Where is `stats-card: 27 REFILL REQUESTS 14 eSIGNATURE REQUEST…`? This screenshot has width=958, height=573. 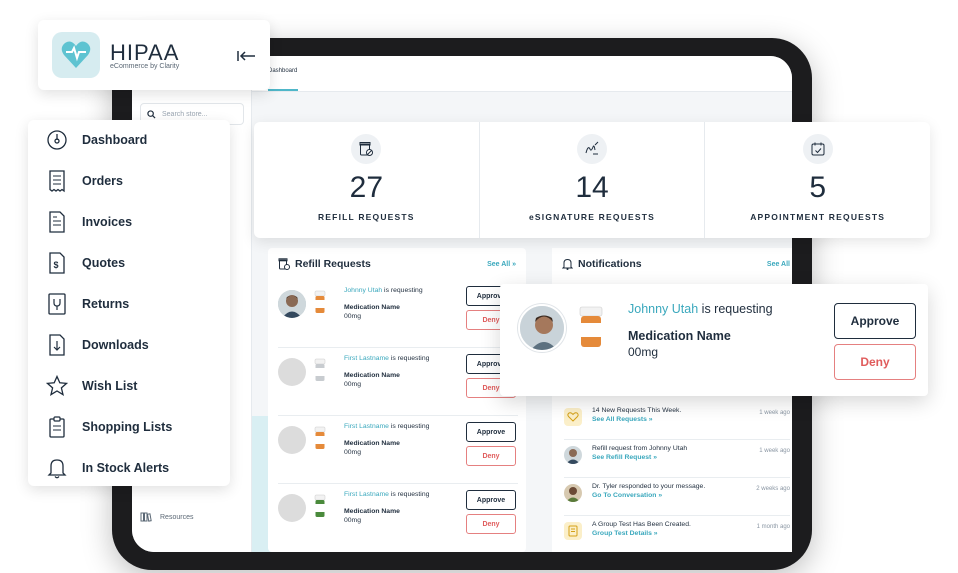 stats-card: 27 REFILL REQUESTS 14 eSIGNATURE REQUEST… is located at coordinates (592, 180).